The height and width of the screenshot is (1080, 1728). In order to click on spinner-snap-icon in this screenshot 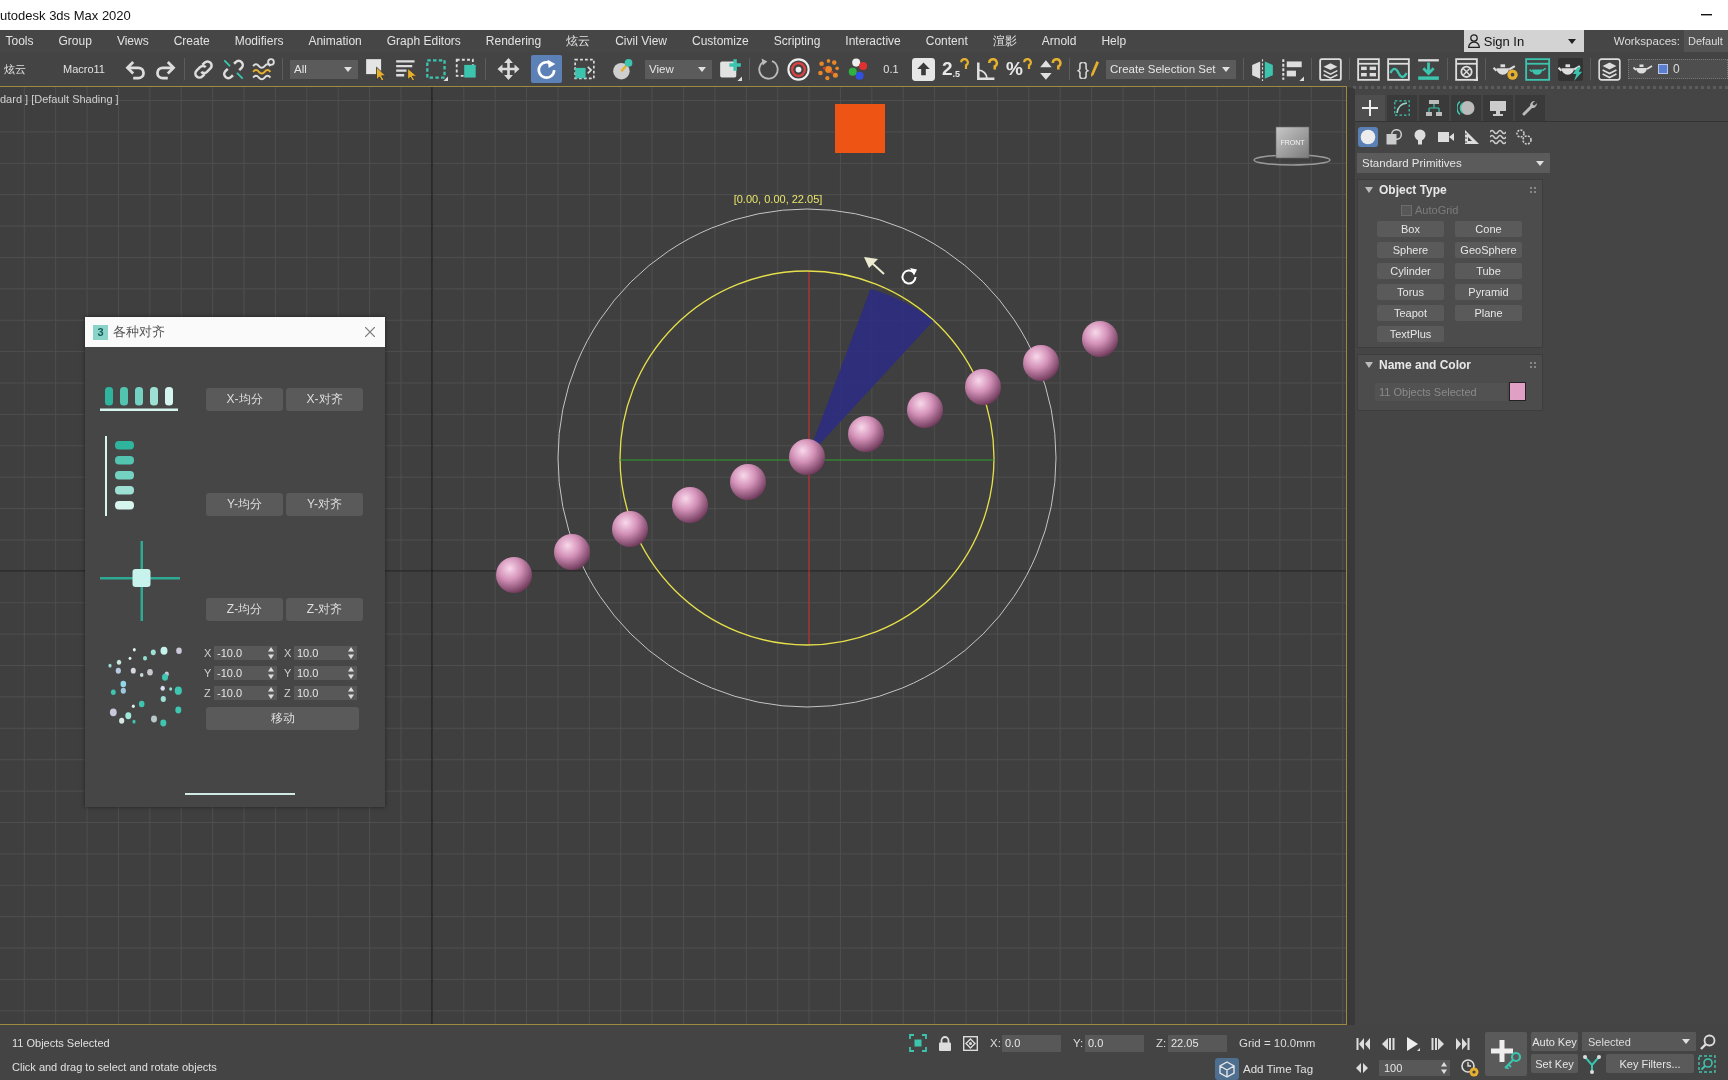, I will do `click(1050, 69)`.